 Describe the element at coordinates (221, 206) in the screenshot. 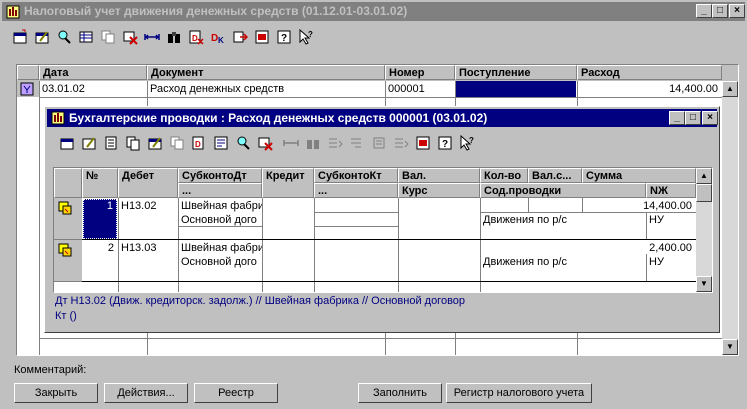

I see `entry-subconto-dt-1: Швейная фабри` at that location.